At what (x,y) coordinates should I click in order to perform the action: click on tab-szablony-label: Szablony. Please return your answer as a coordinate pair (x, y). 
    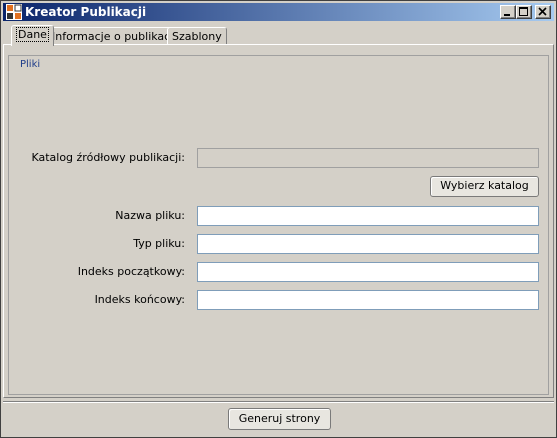
    Looking at the image, I should click on (197, 36).